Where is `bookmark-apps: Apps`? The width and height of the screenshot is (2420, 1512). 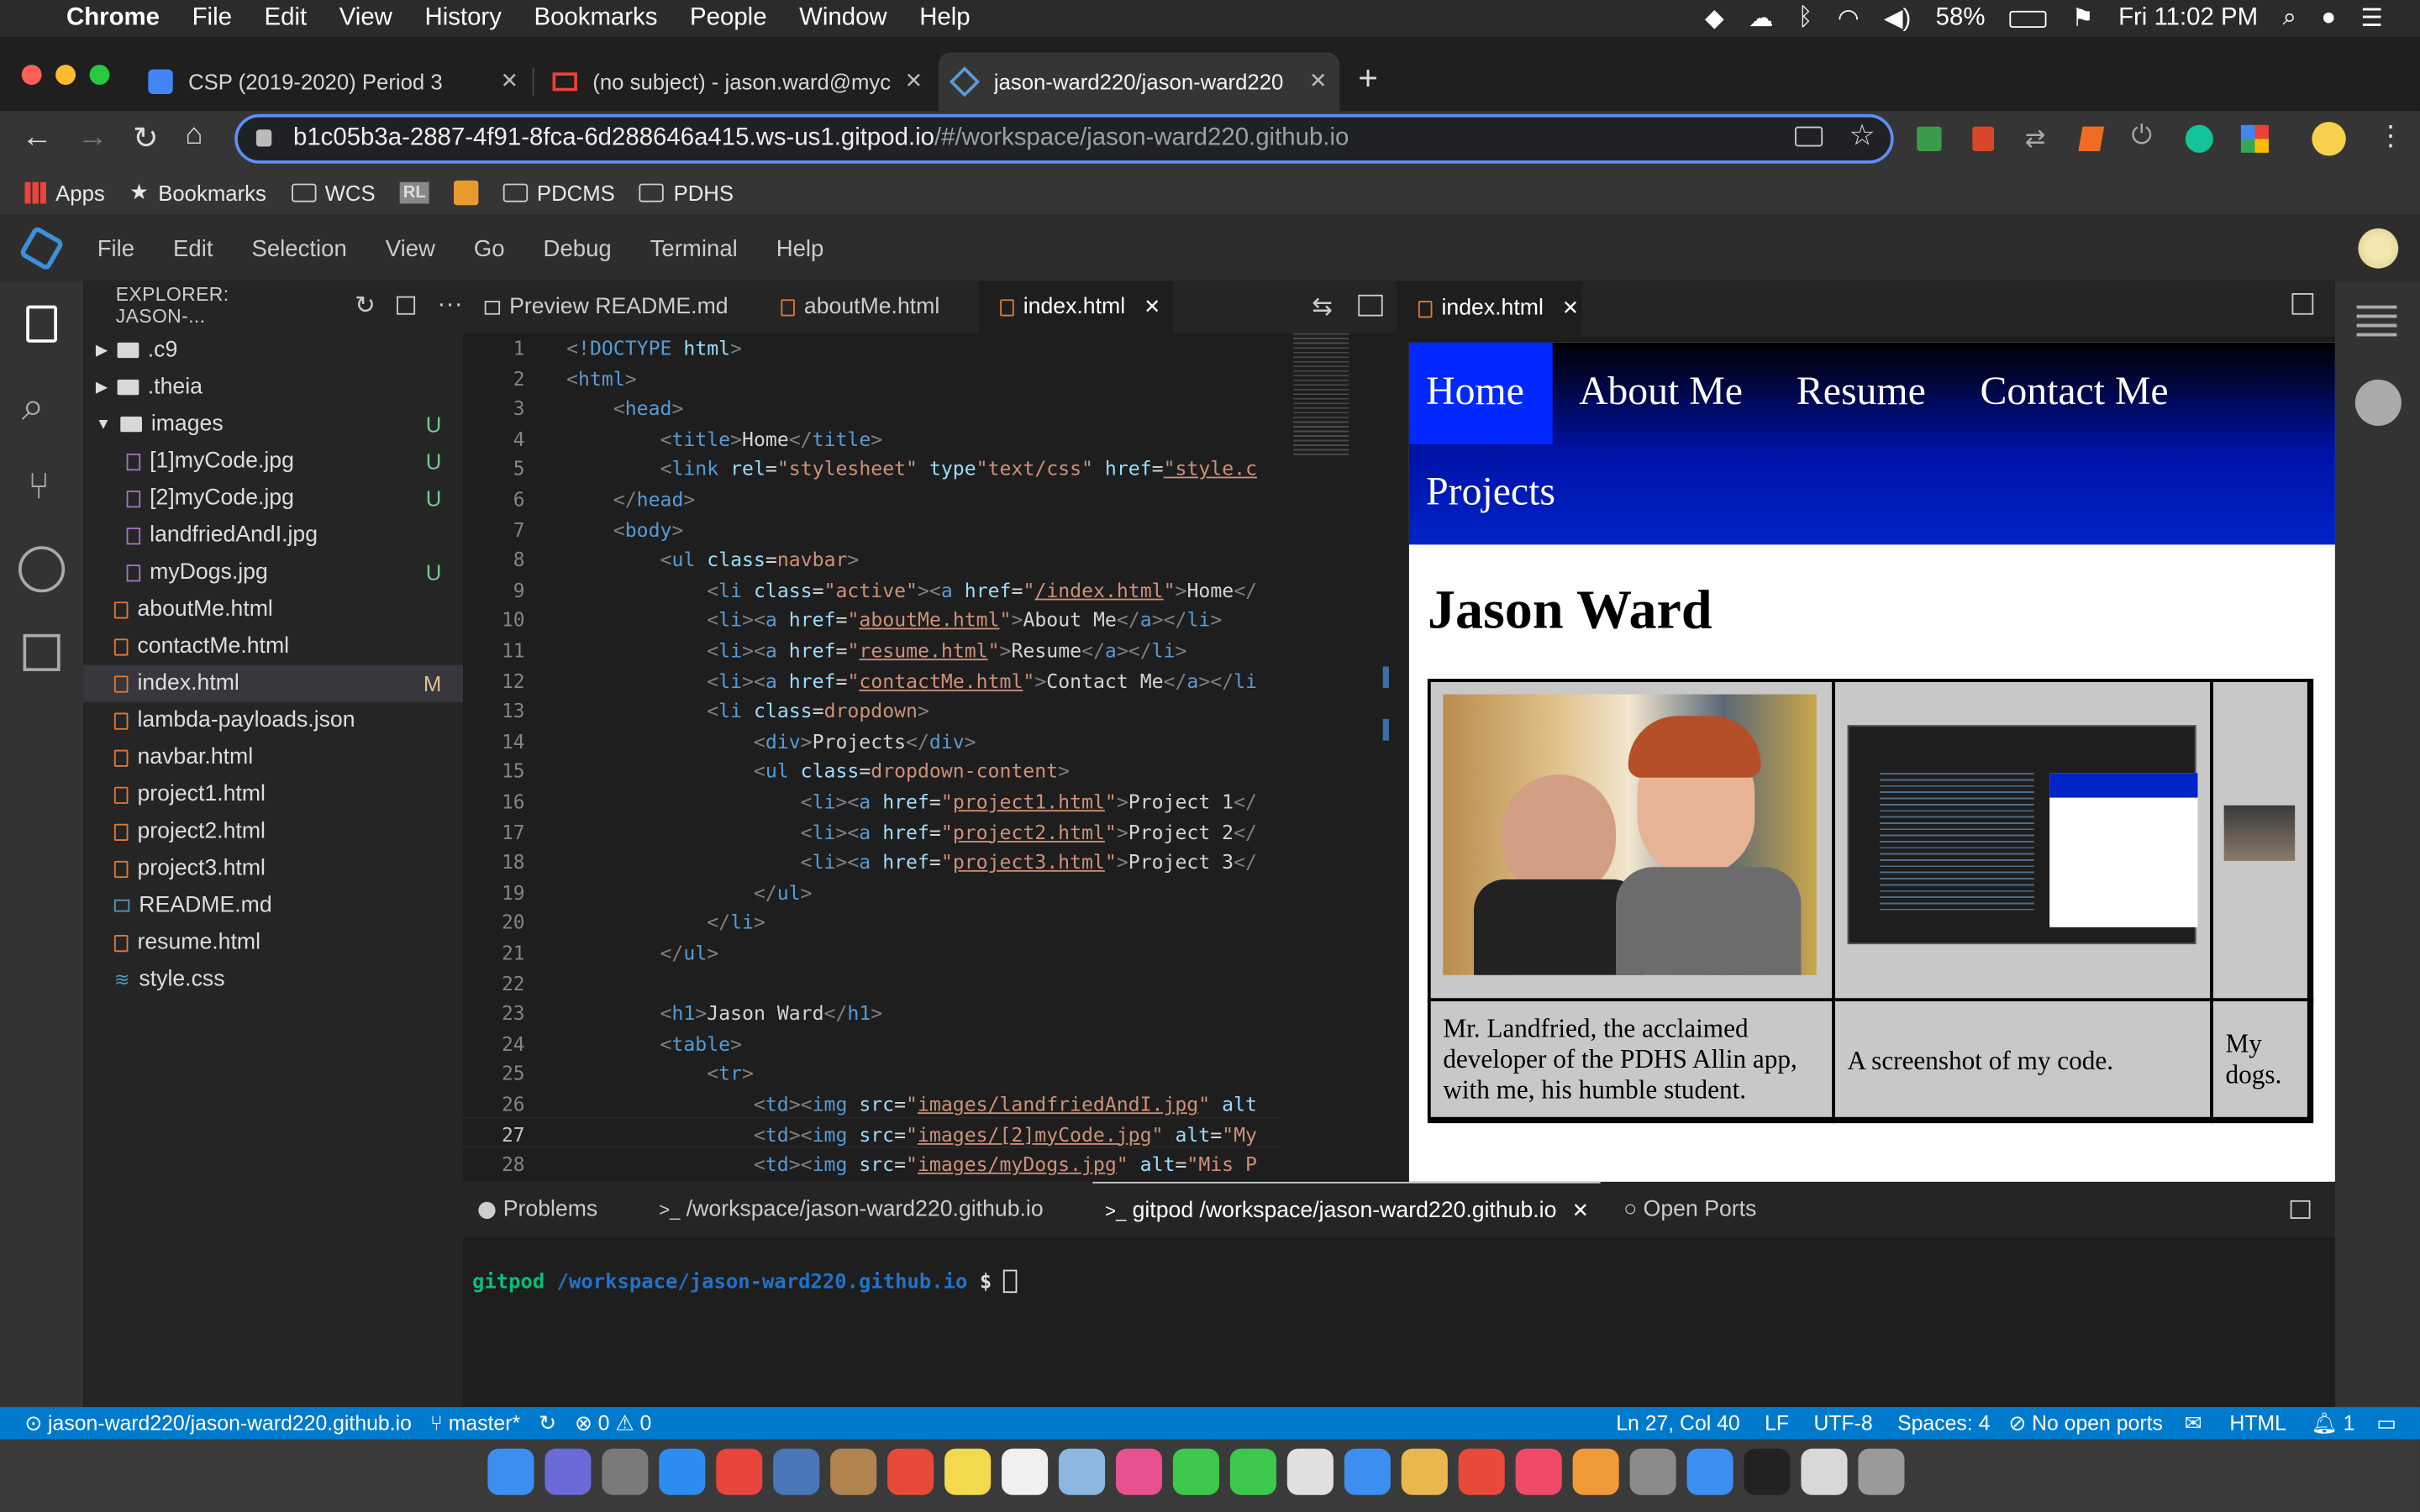 bookmark-apps: Apps is located at coordinates (64, 192).